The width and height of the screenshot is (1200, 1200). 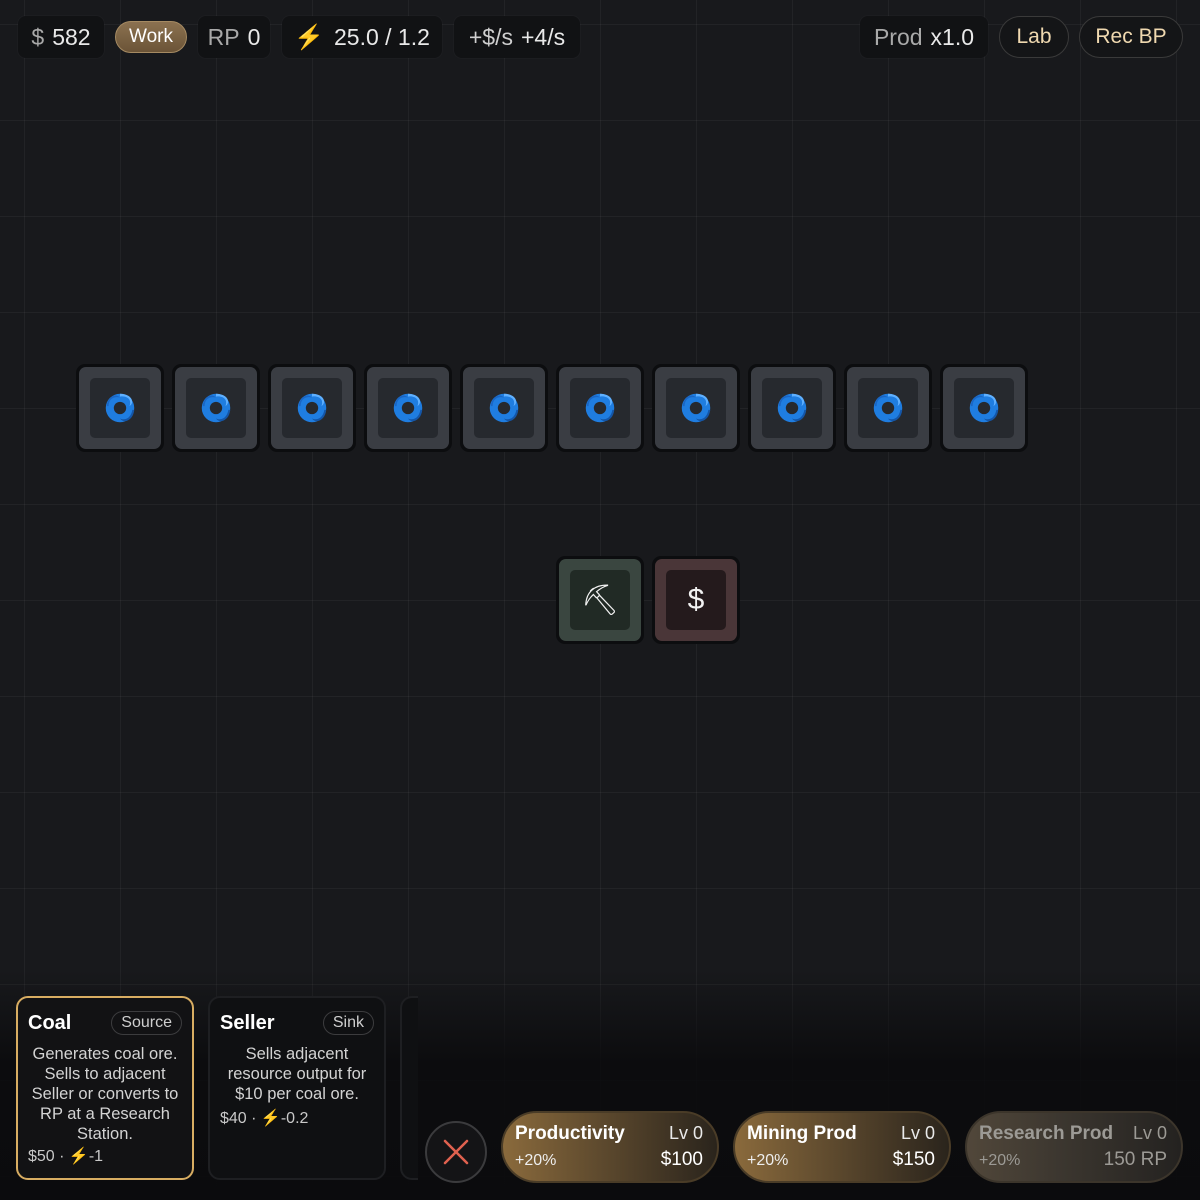 I want to click on prod-value: x1.0, so click(x=952, y=36).